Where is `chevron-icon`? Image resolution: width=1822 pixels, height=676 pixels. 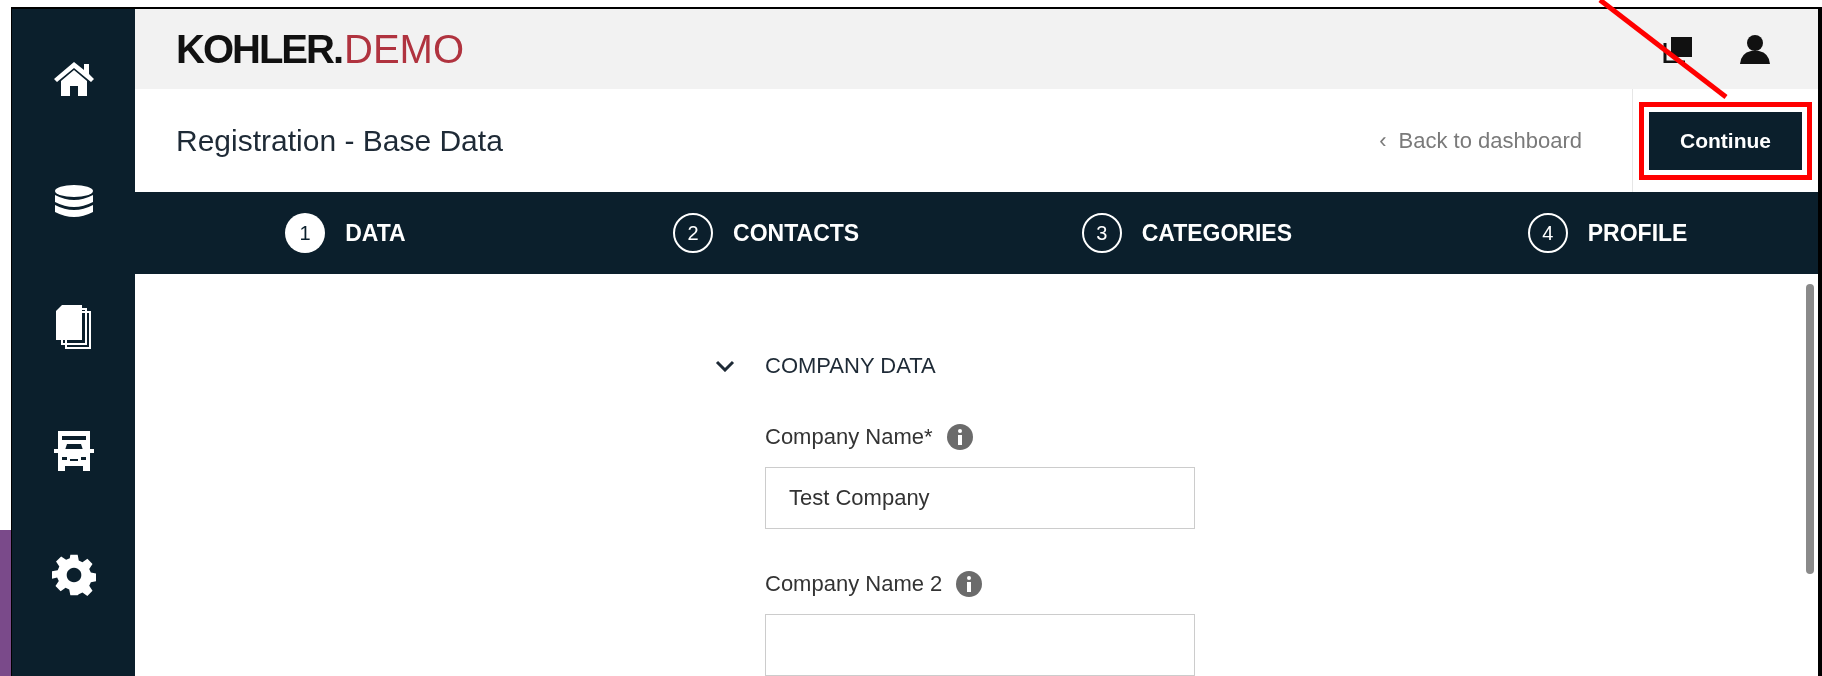
chevron-icon is located at coordinates (725, 365).